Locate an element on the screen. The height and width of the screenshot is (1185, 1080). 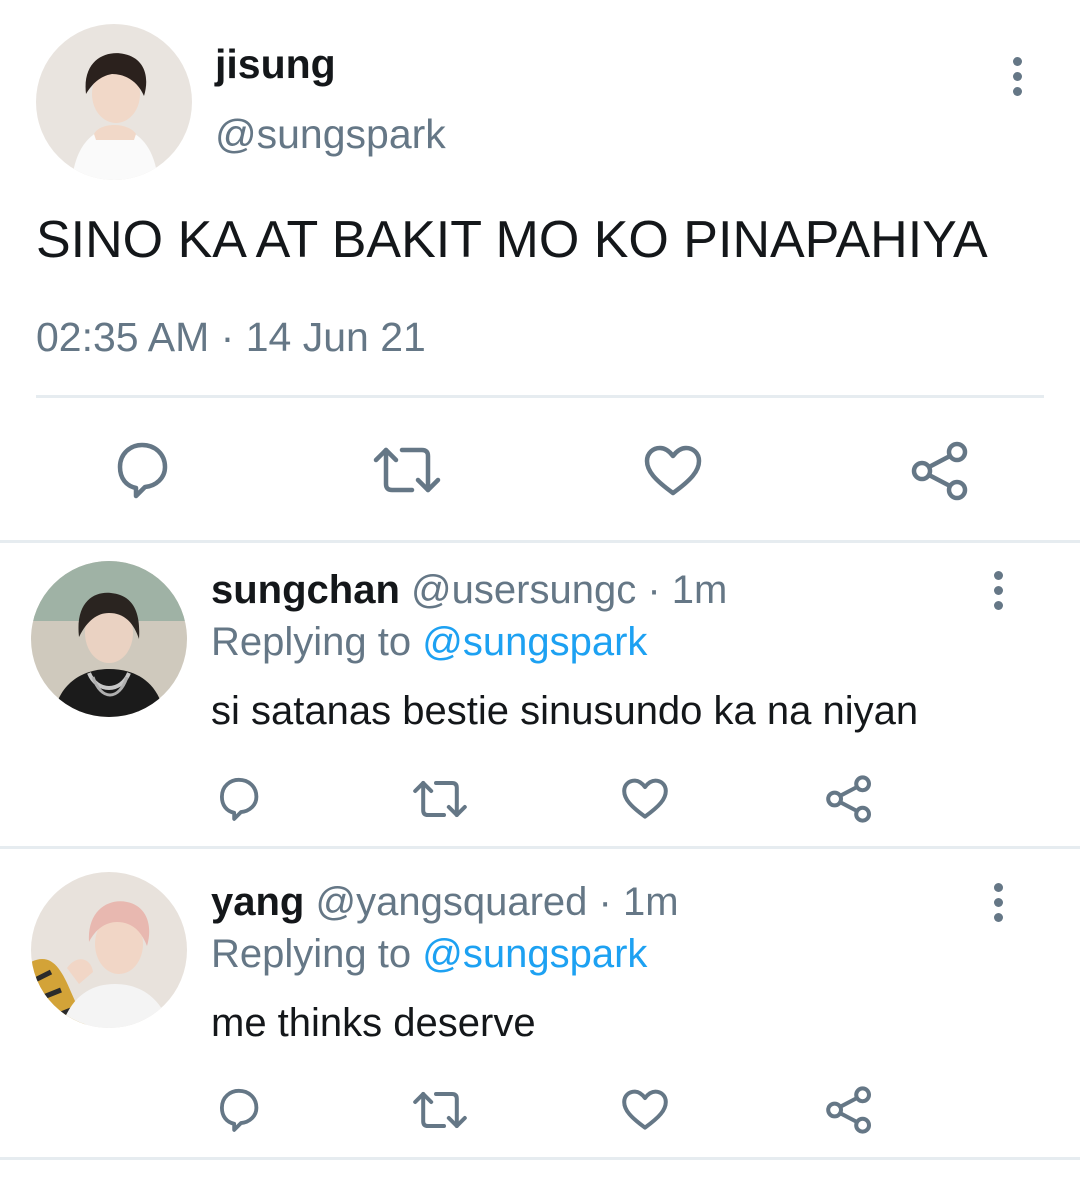
tweet-timestamp: 02:35 AM · 14 Jun 21 is located at coordinates (231, 337).